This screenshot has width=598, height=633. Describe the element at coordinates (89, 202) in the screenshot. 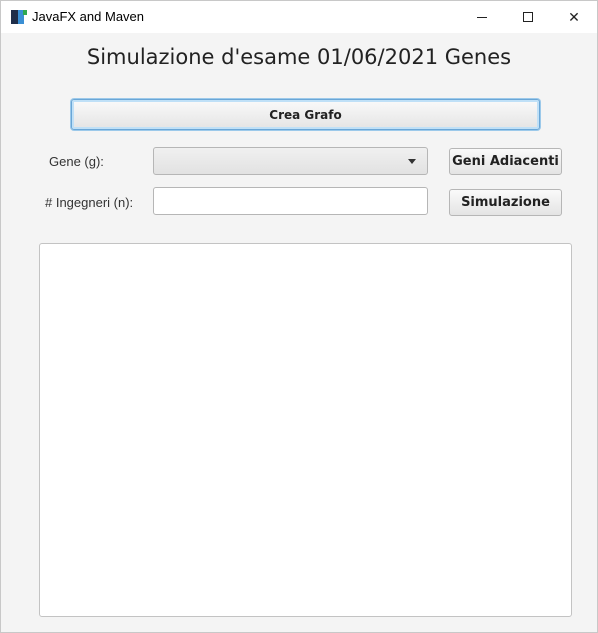

I see `ingegneri-label: # Ingegneri (n):` at that location.